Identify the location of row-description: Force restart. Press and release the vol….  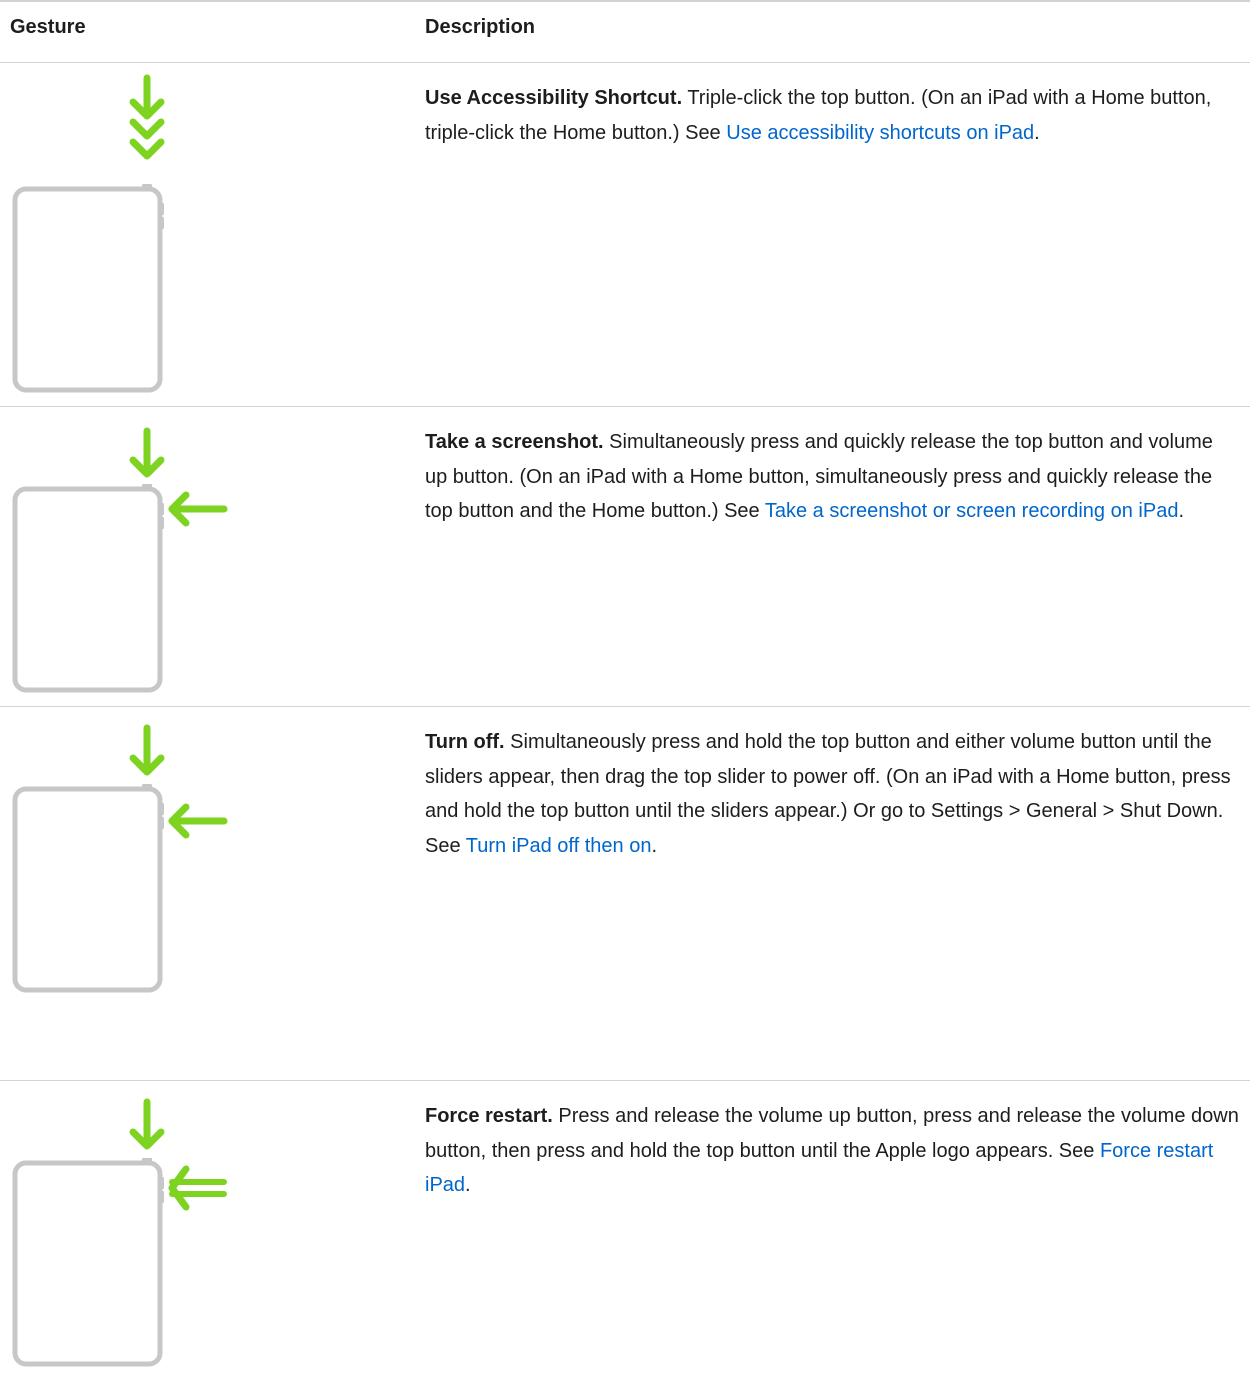
(832, 1151).